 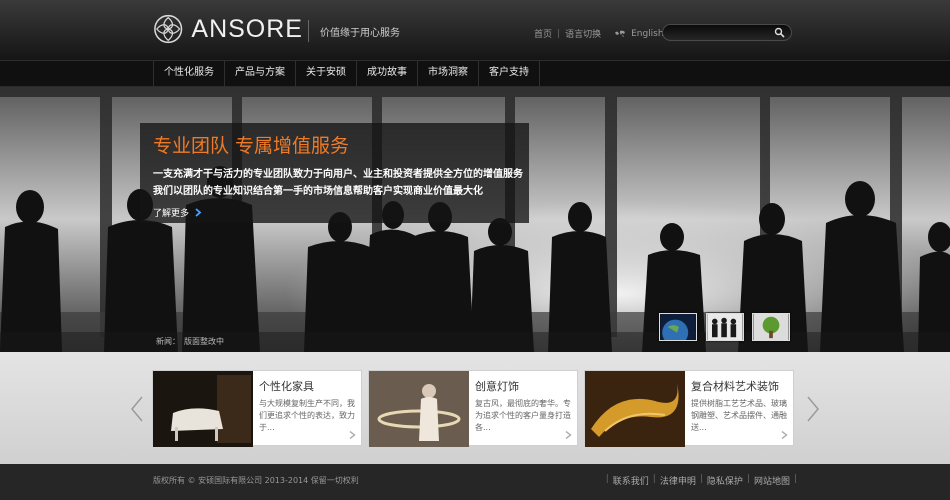 What do you see at coordinates (725, 327) in the screenshot?
I see `slide-thumbnail-team` at bounding box center [725, 327].